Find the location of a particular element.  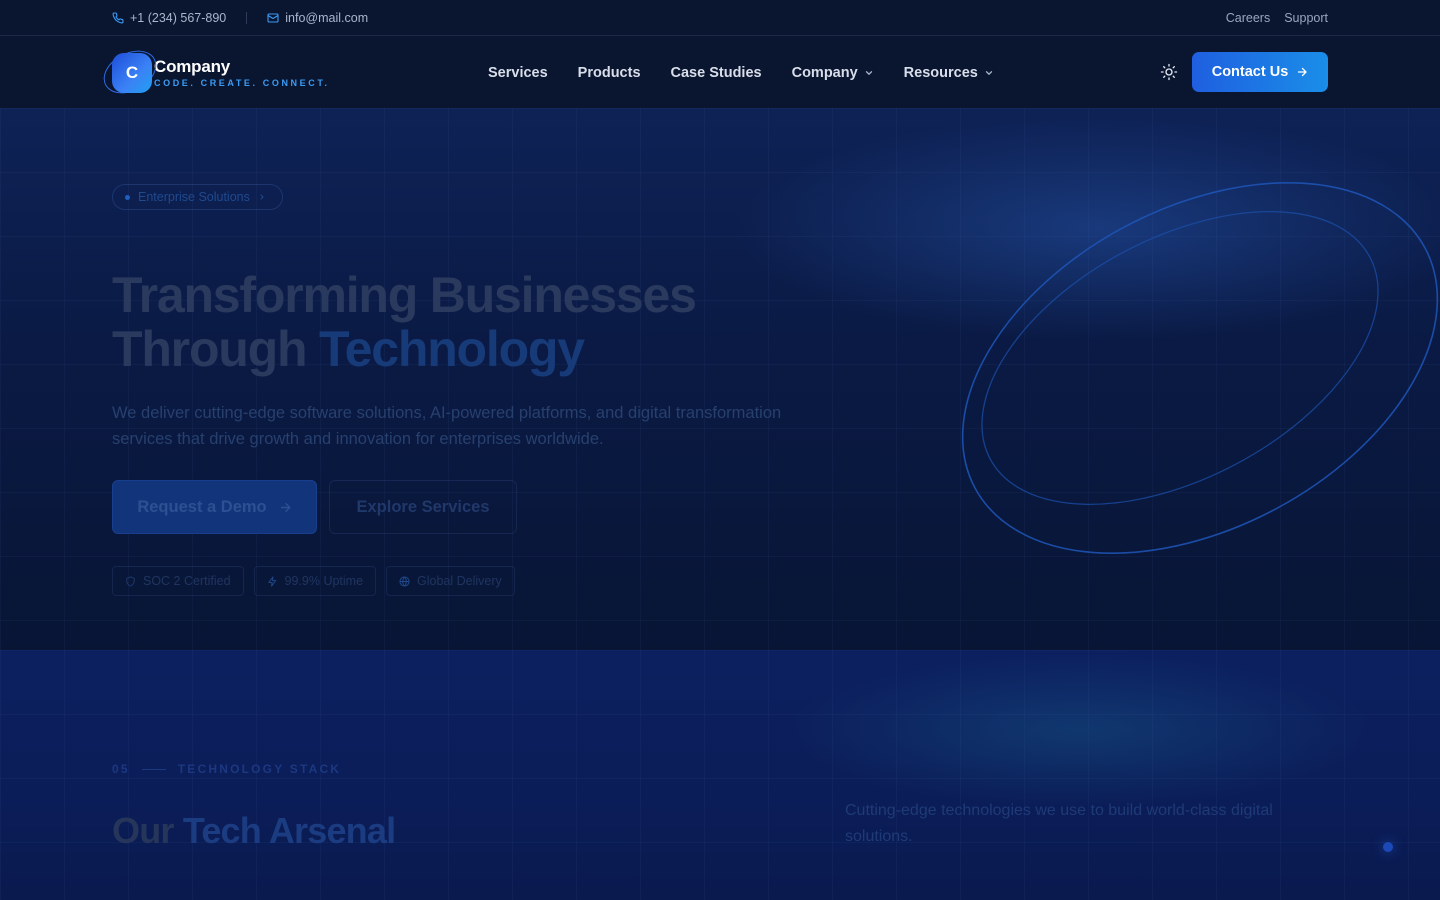

chip-label: 99.9% Uptime is located at coordinates (324, 581).